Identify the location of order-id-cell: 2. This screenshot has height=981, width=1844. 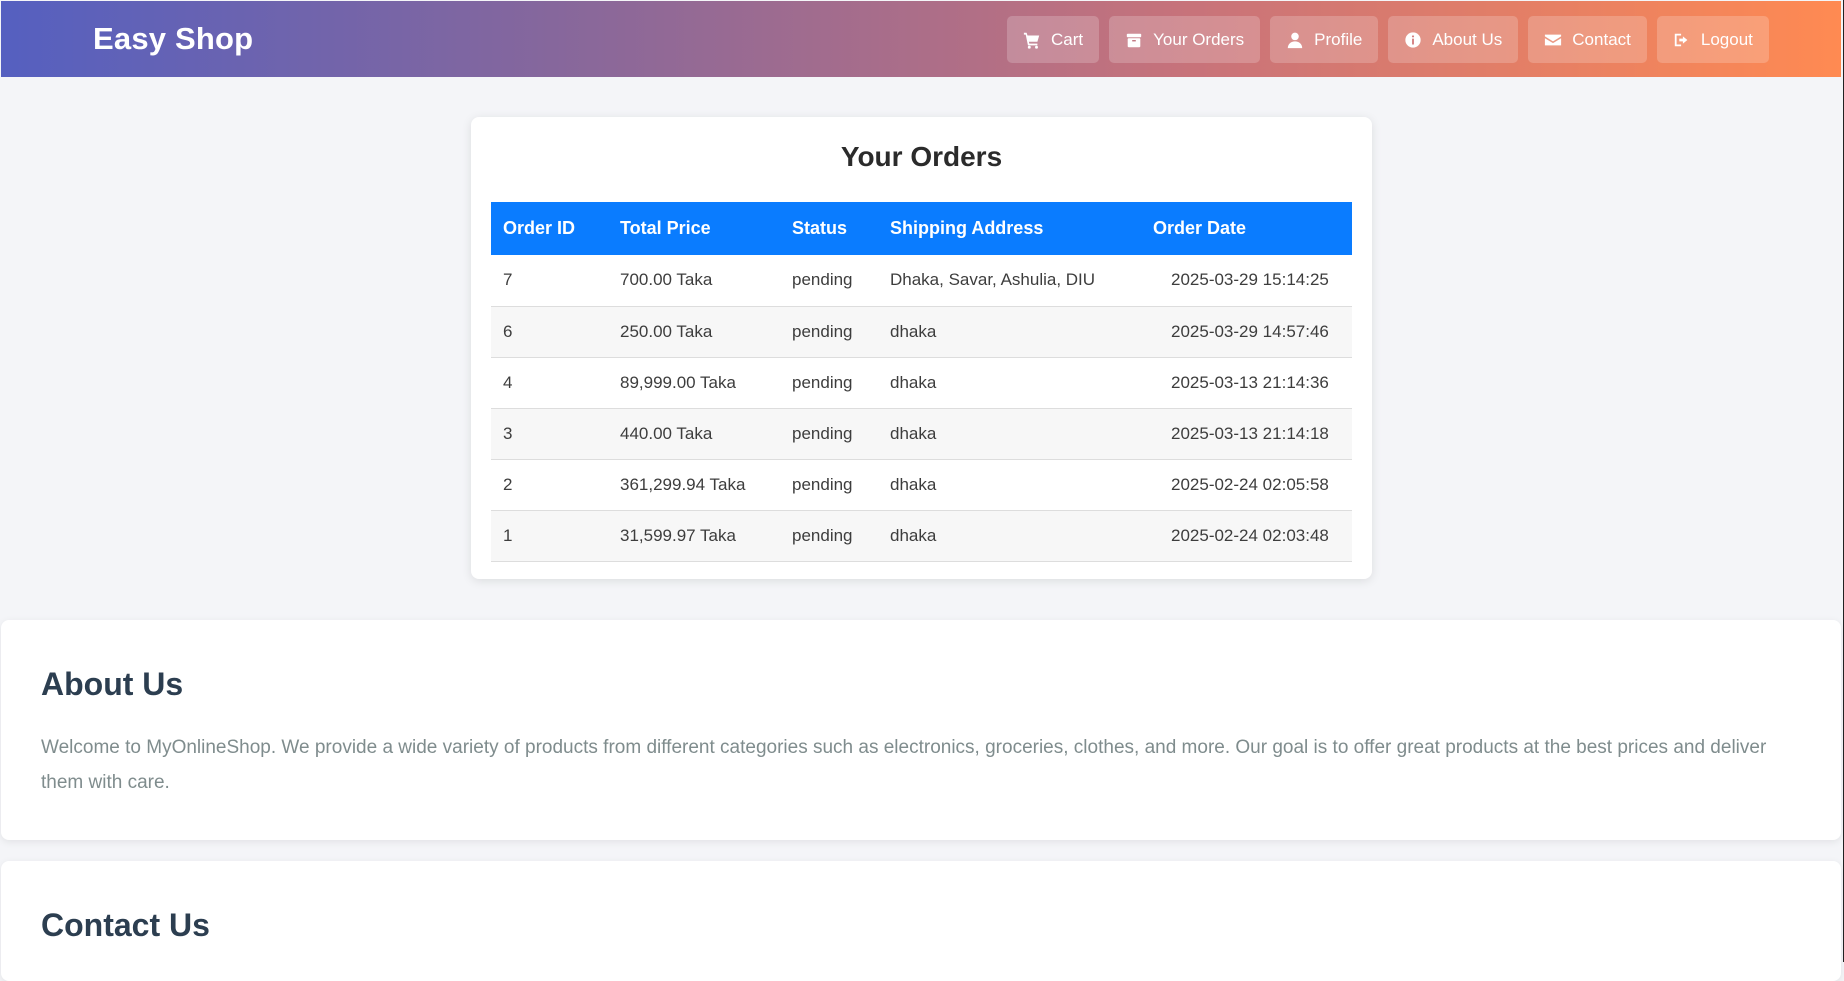
(549, 485).